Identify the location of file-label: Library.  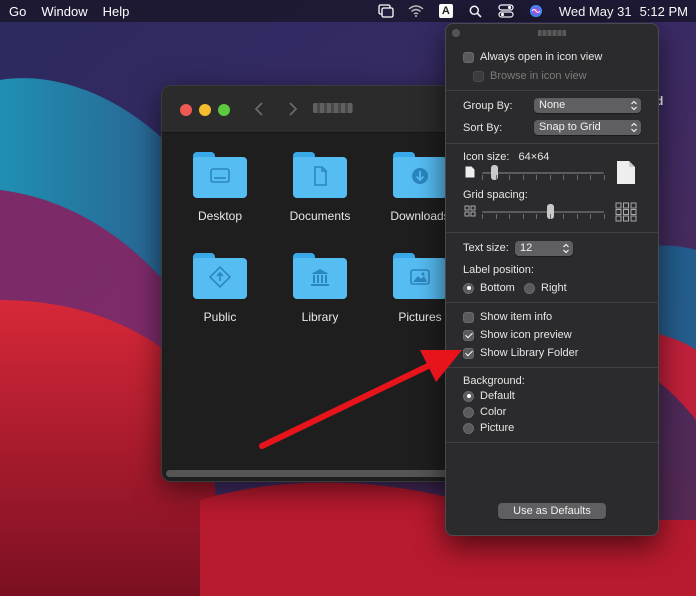
(320, 317).